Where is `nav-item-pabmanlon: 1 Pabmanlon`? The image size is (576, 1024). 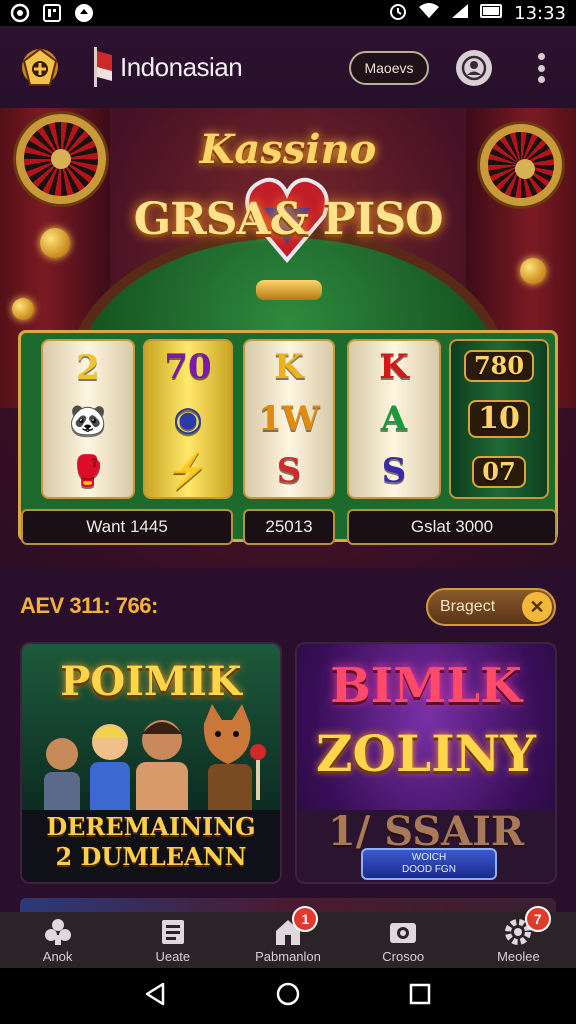
nav-item-pabmanlon: 1 Pabmanlon is located at coordinates (287, 937).